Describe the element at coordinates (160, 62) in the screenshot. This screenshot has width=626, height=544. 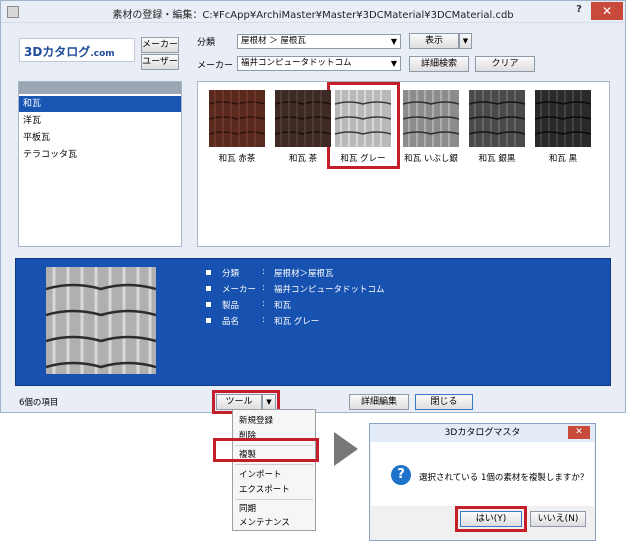
I see `user-button: ユーザー` at that location.